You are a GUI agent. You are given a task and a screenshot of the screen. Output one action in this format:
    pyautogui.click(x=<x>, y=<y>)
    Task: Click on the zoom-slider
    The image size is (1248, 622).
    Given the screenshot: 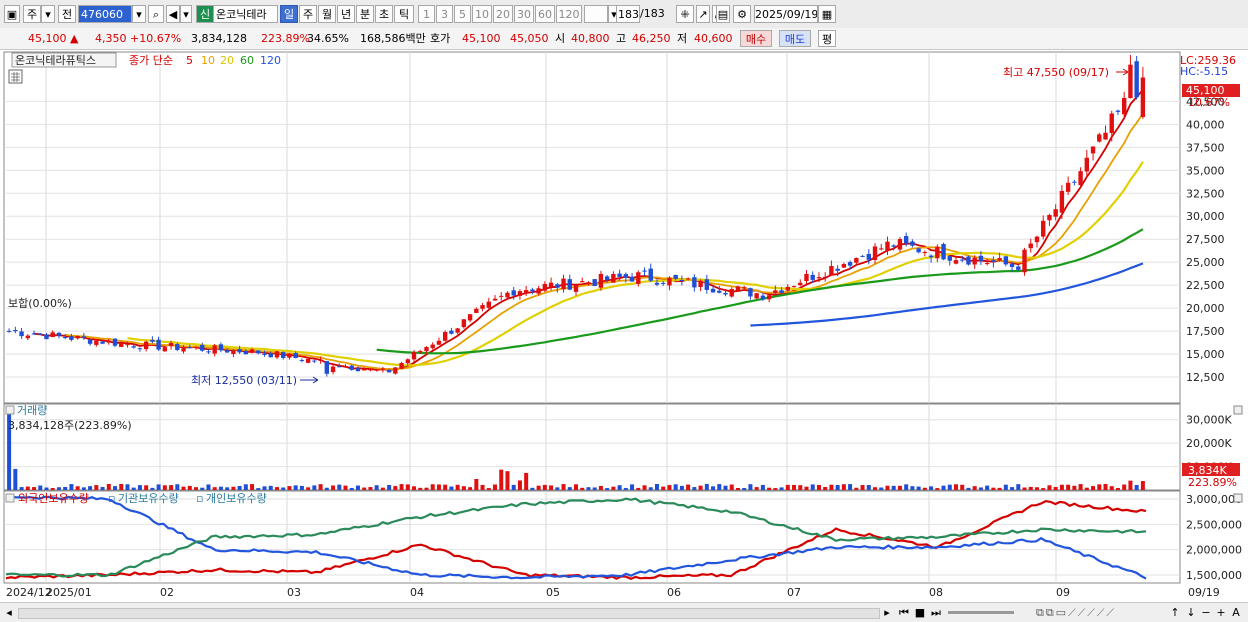 What is the action you would take?
    pyautogui.click(x=981, y=612)
    